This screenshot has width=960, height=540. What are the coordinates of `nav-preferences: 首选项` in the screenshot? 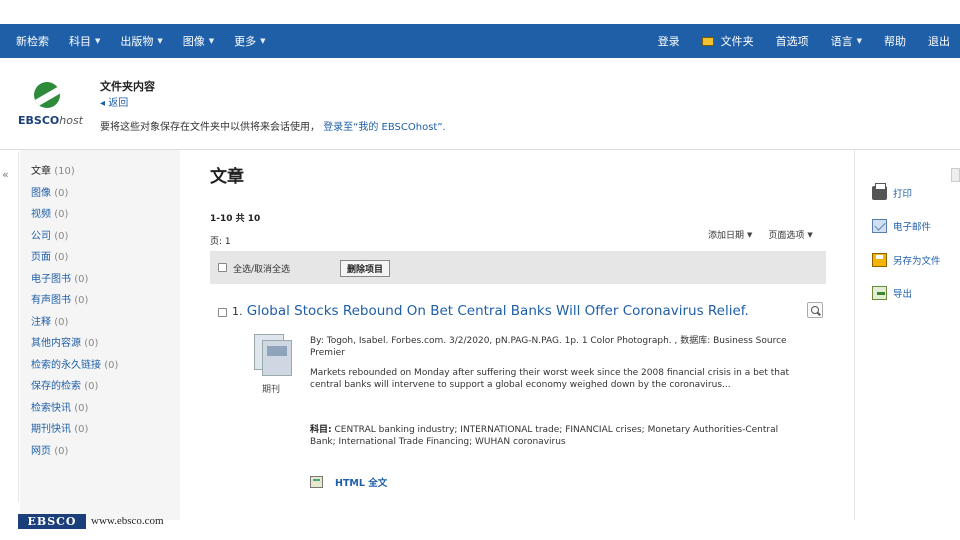 It's located at (792, 41).